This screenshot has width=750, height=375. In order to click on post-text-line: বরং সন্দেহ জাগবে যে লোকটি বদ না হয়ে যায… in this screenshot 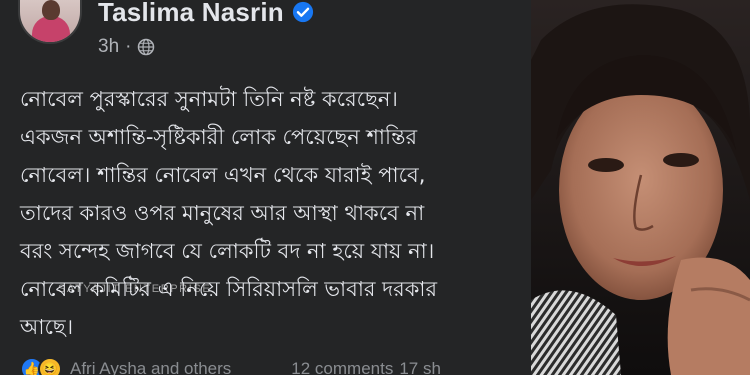, I will do `click(227, 251)`.